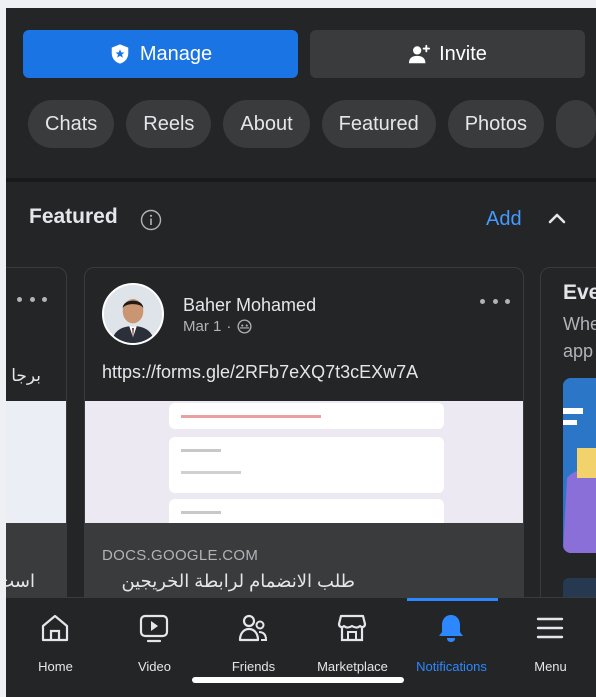 The image size is (596, 697). What do you see at coordinates (419, 54) in the screenshot?
I see `add-person-icon` at bounding box center [419, 54].